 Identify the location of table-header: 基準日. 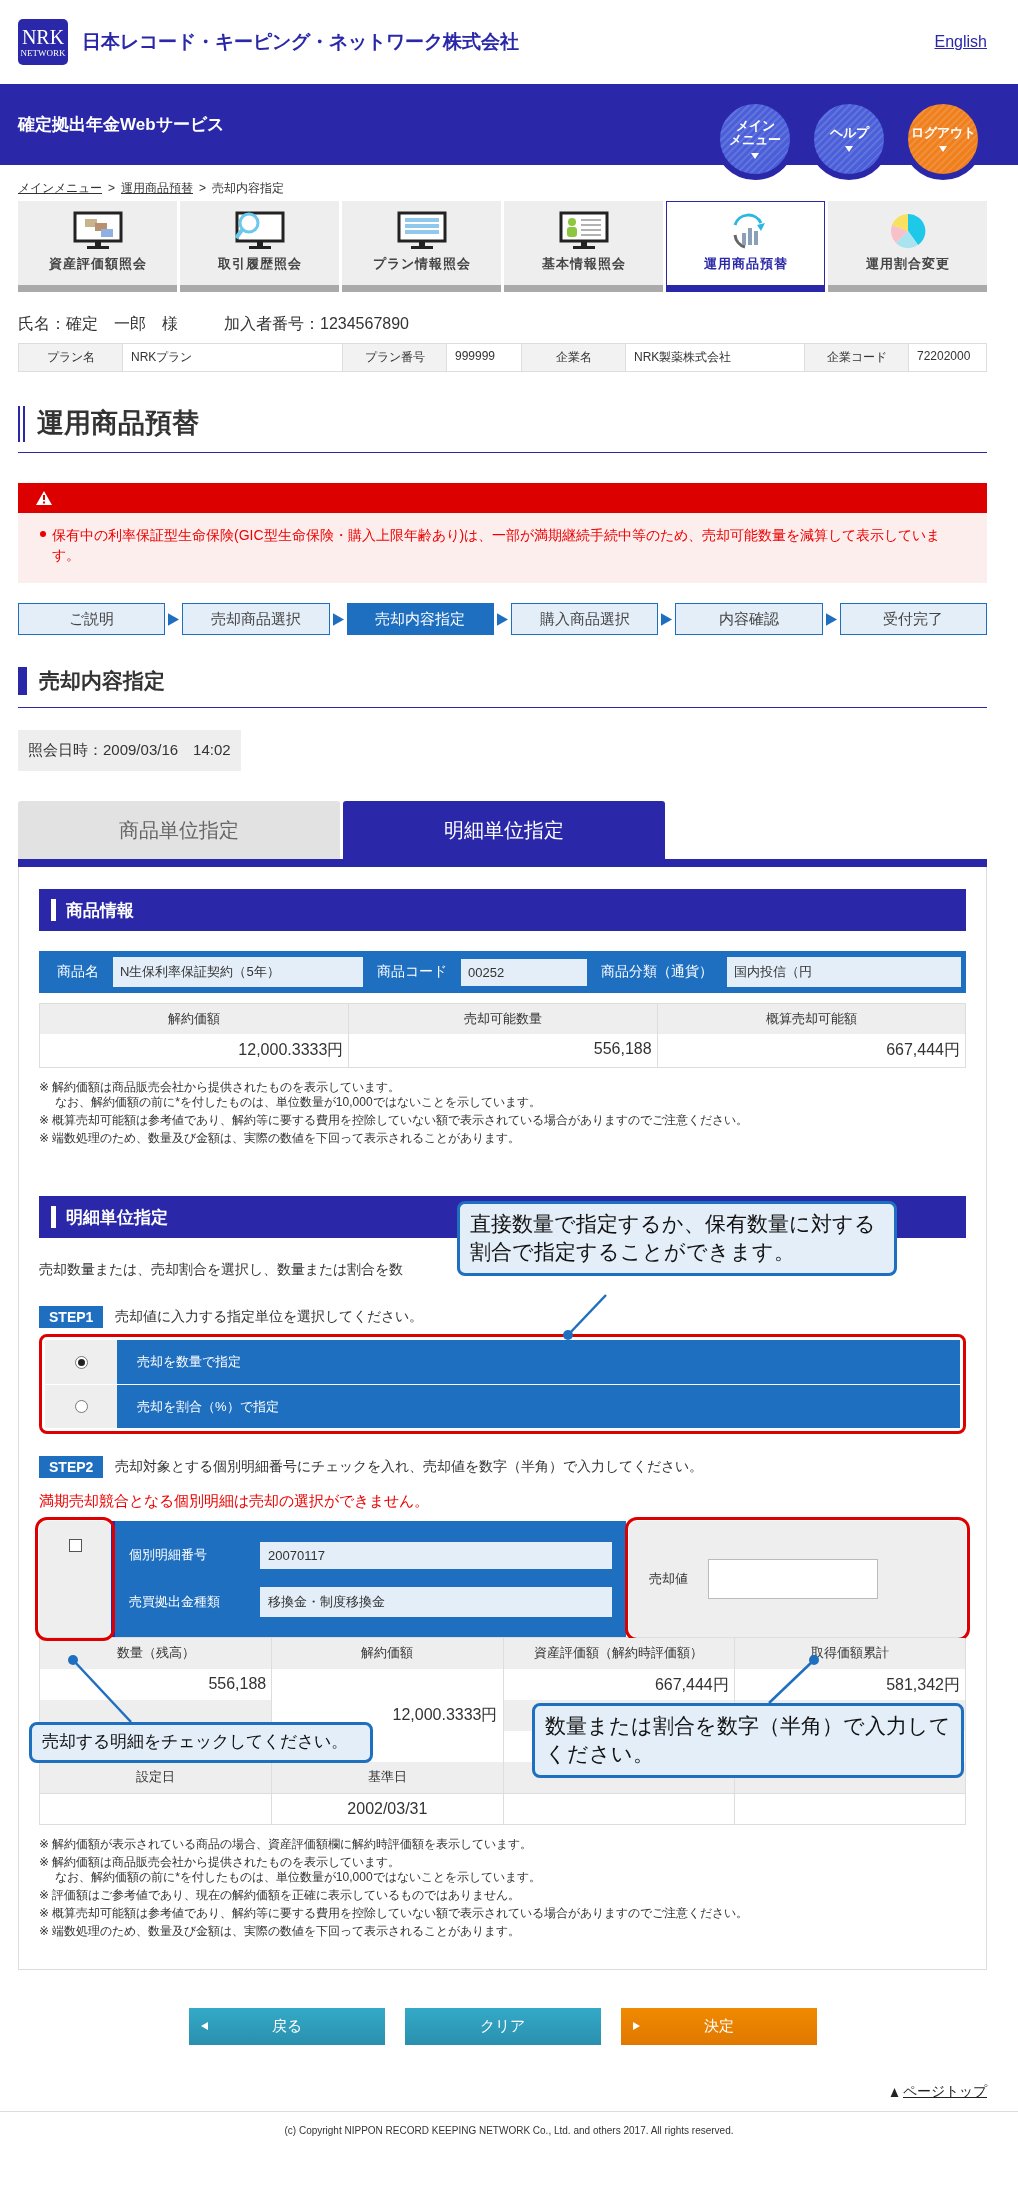
(387, 1777).